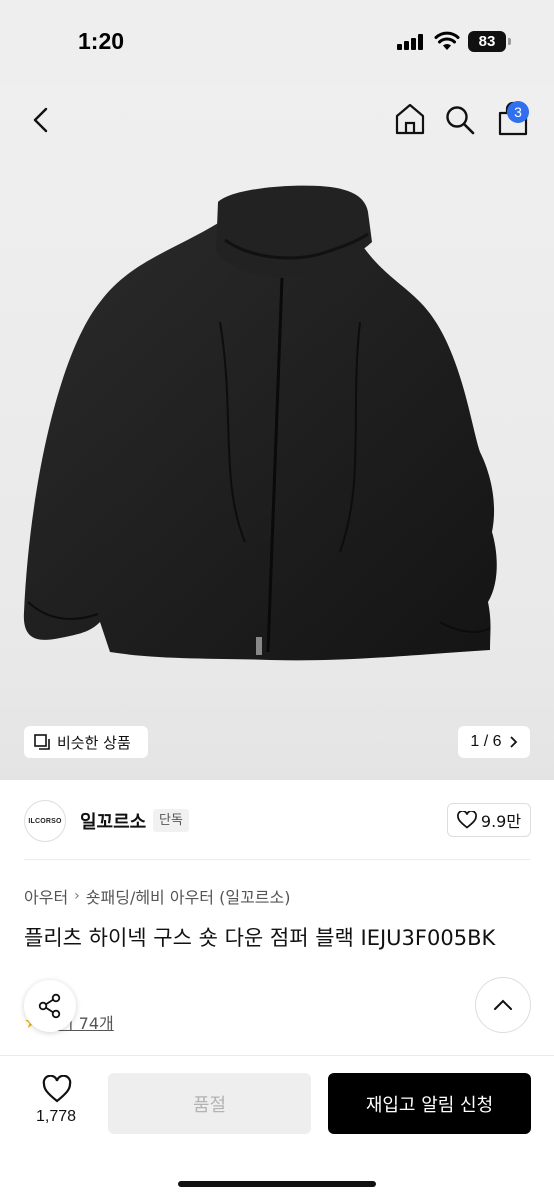 The width and height of the screenshot is (554, 1200). What do you see at coordinates (77, 896) in the screenshot?
I see `chevron-right-icon: ›` at bounding box center [77, 896].